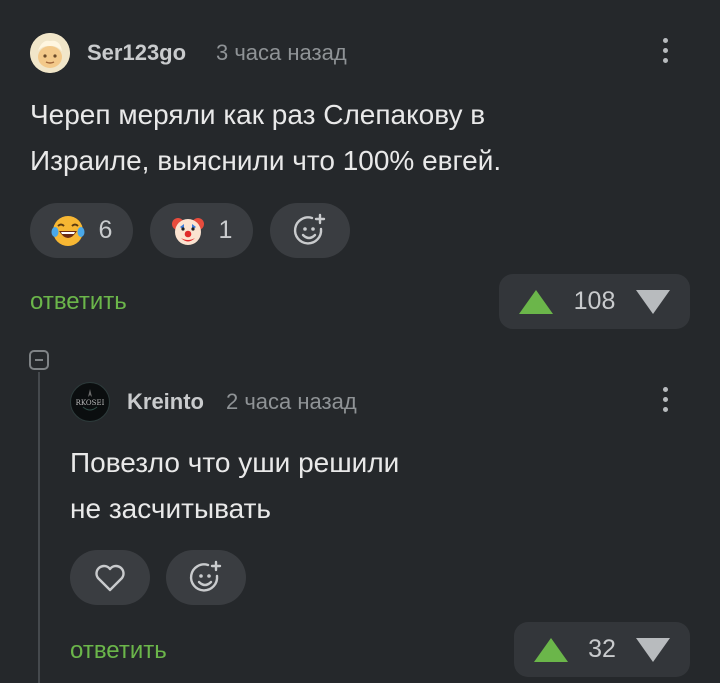 This screenshot has width=720, height=683. I want to click on clown-face-emoji-icon, so click(187, 231).